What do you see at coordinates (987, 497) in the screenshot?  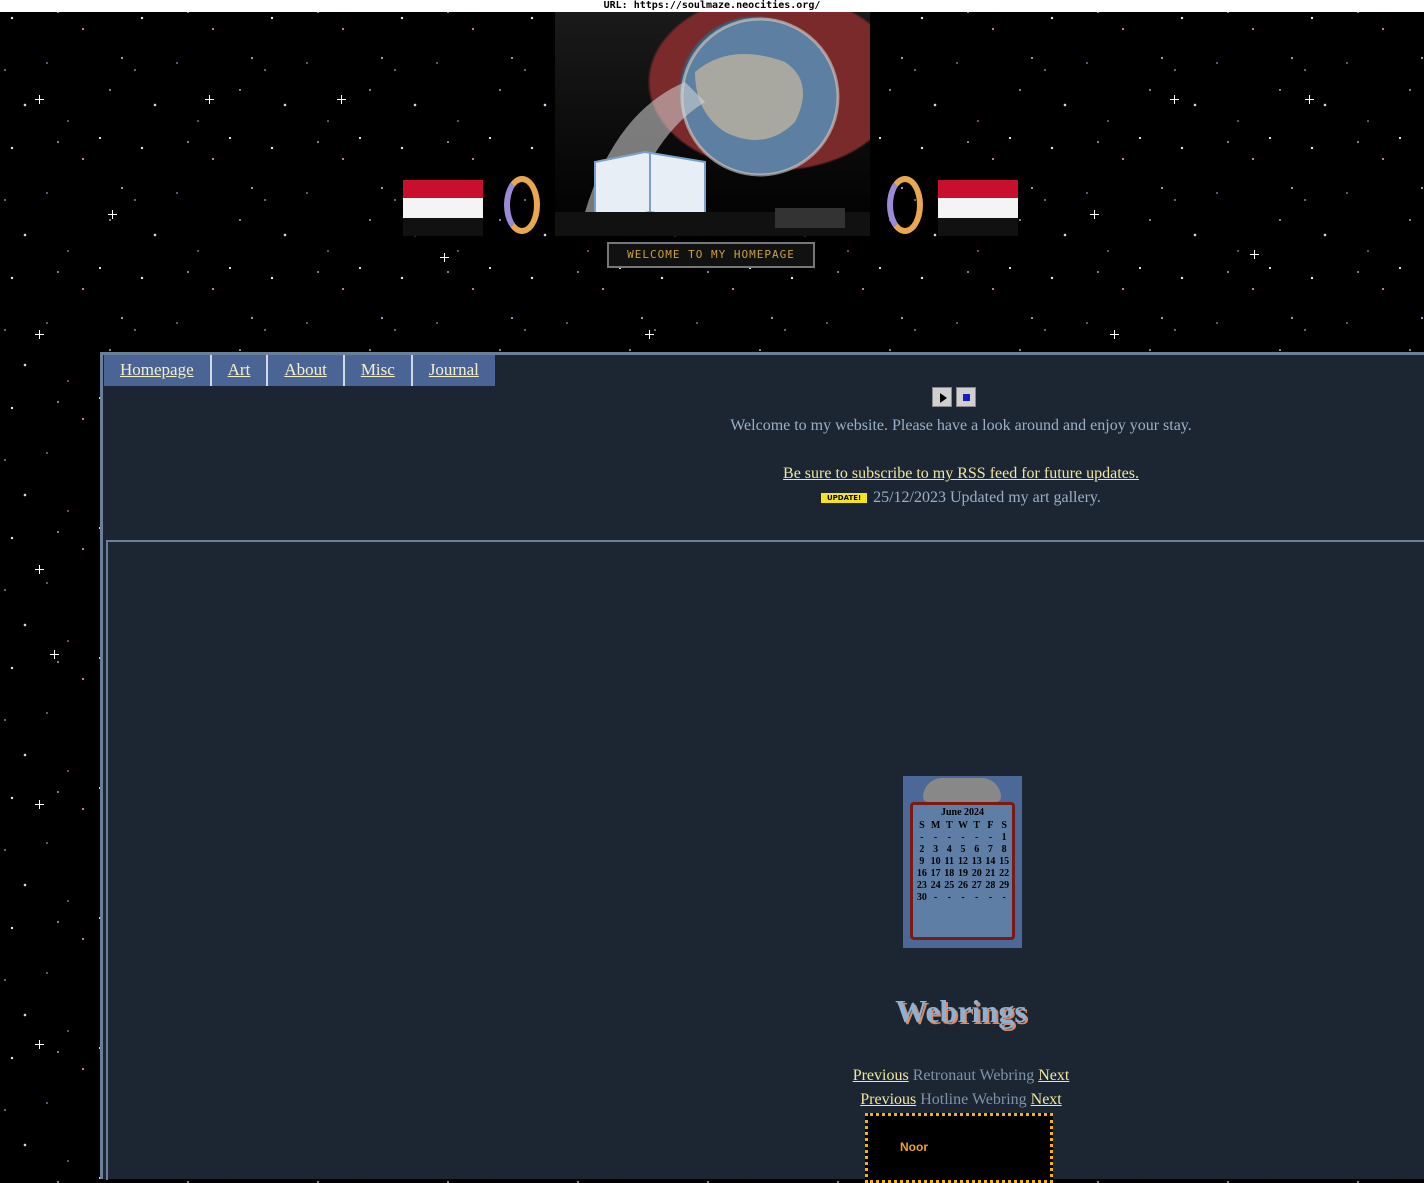 I see `update-text: 25/12/2023 Updated my art gallery.` at bounding box center [987, 497].